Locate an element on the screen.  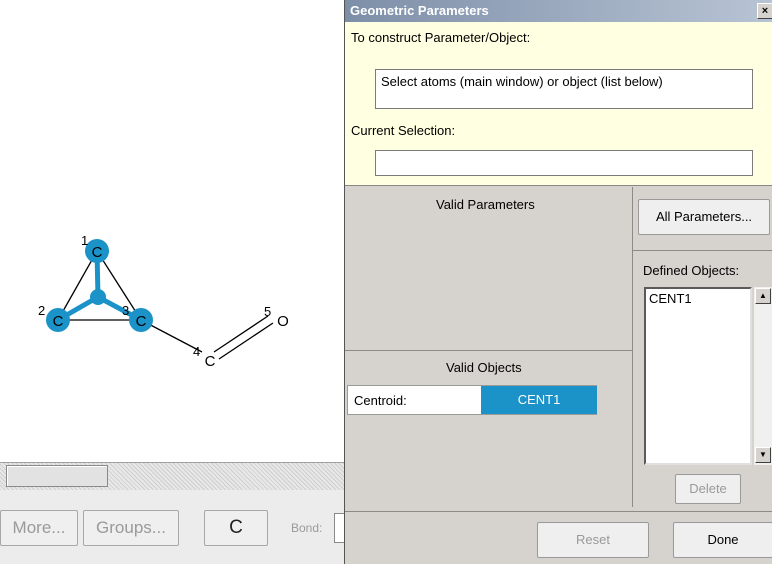
valid-objects-label: Valid Objects is located at coordinates (484, 367).